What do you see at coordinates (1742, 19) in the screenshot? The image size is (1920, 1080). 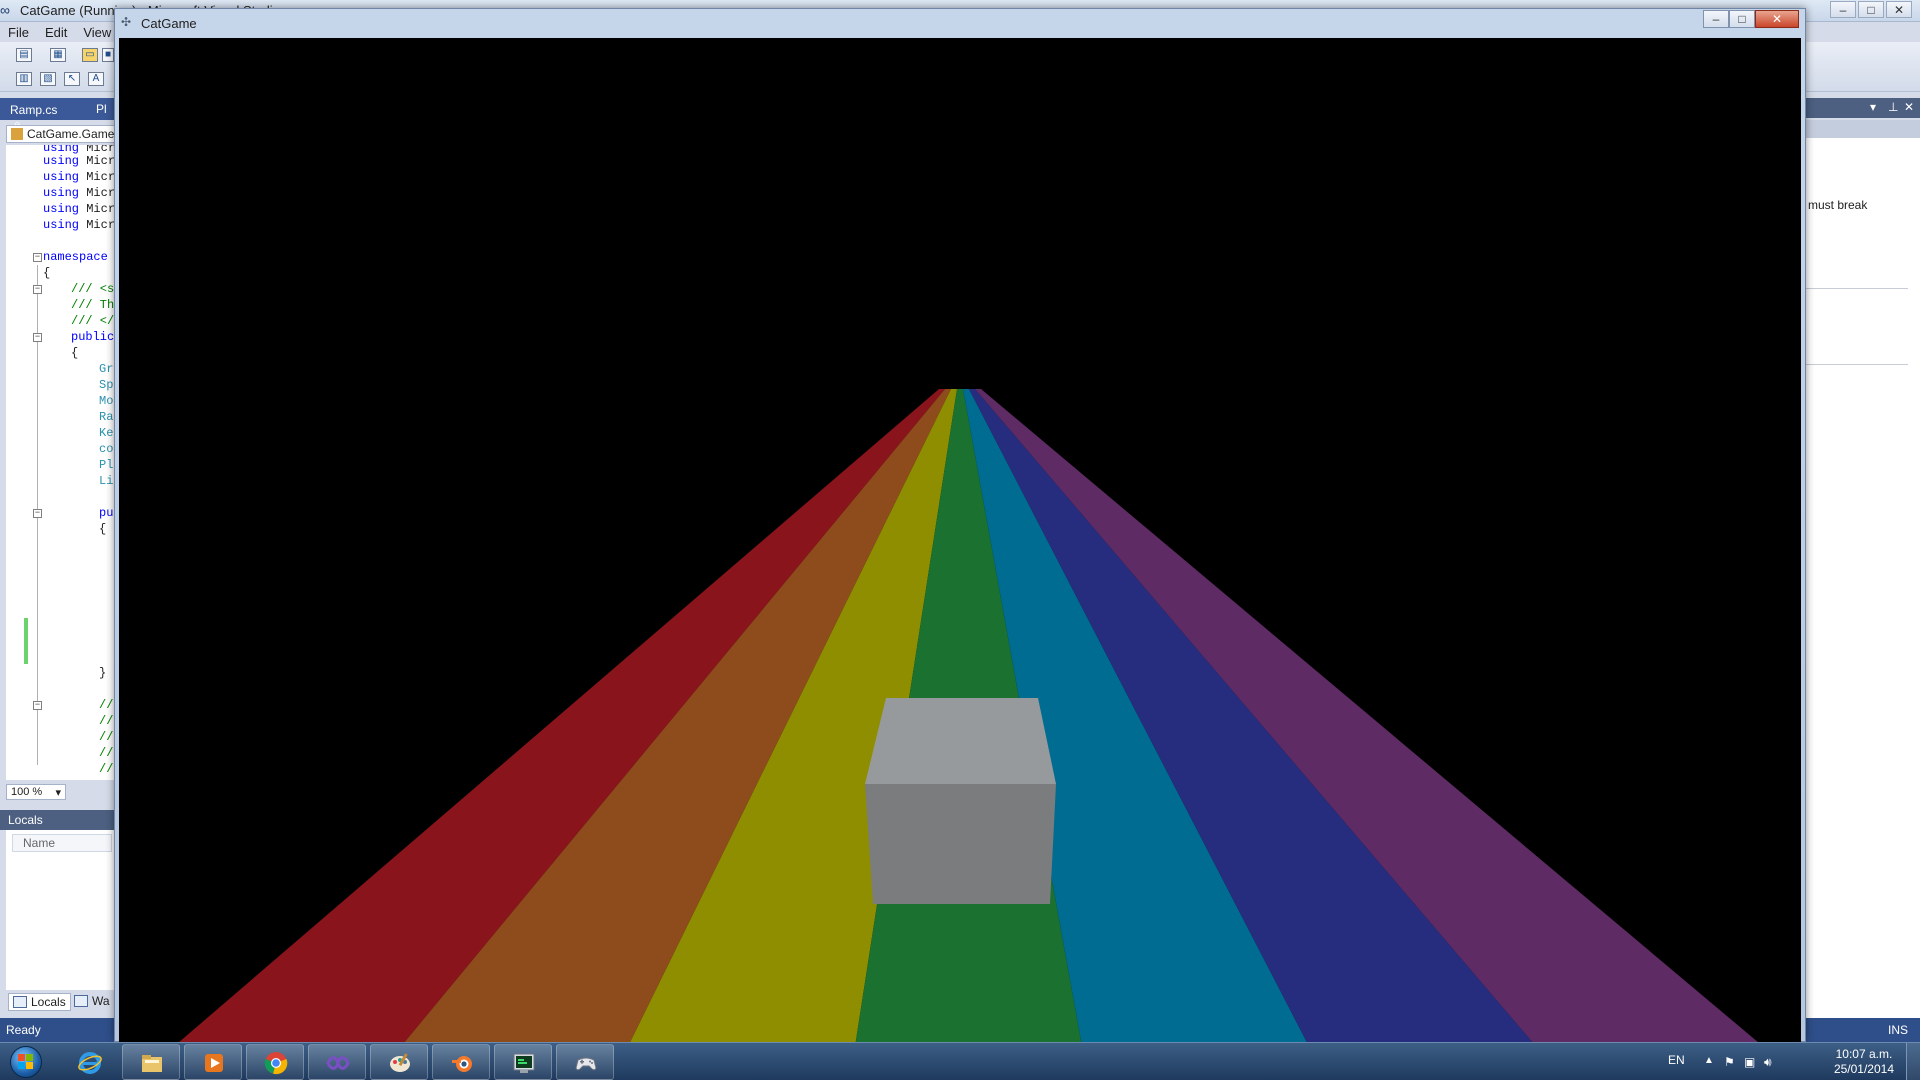 I see `game-maximize-button: □` at bounding box center [1742, 19].